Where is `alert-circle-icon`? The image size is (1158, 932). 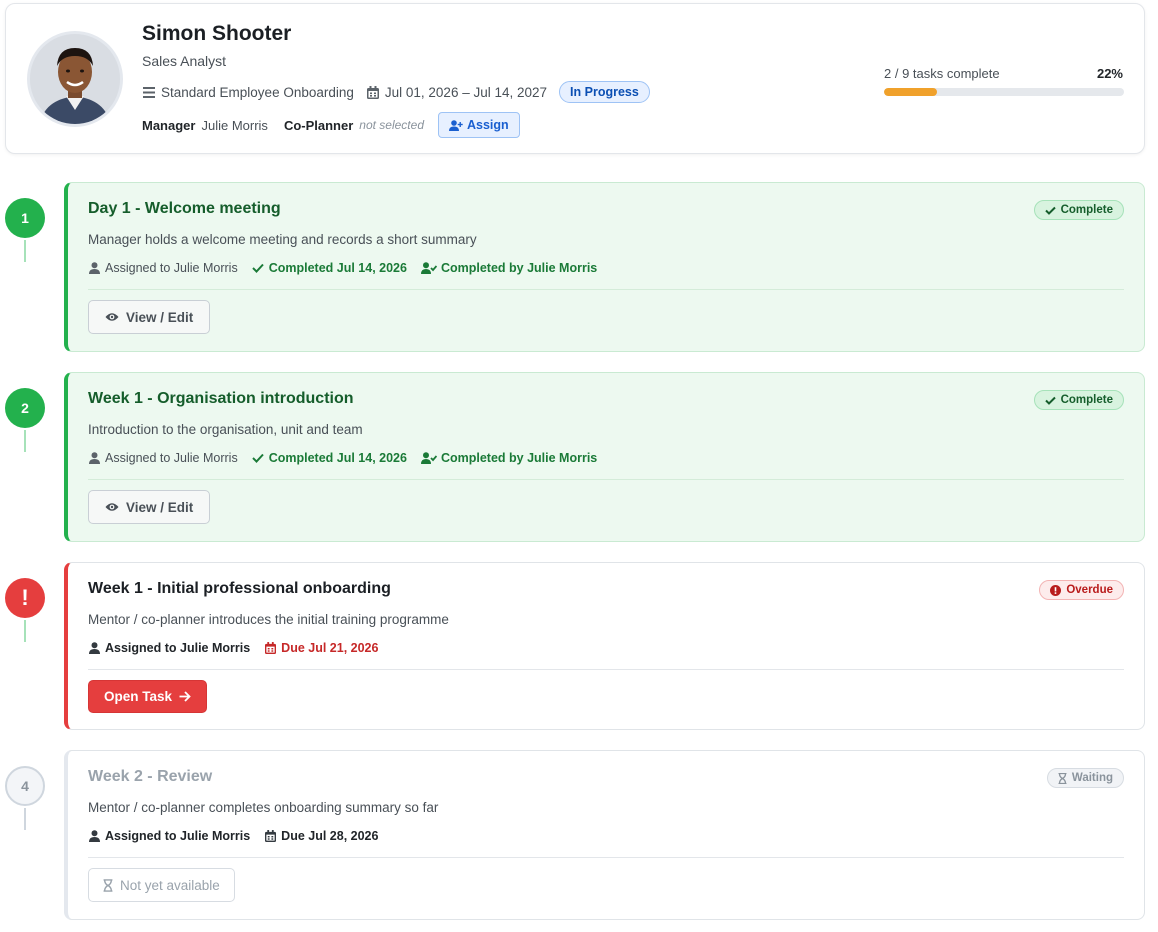
alert-circle-icon is located at coordinates (1056, 590).